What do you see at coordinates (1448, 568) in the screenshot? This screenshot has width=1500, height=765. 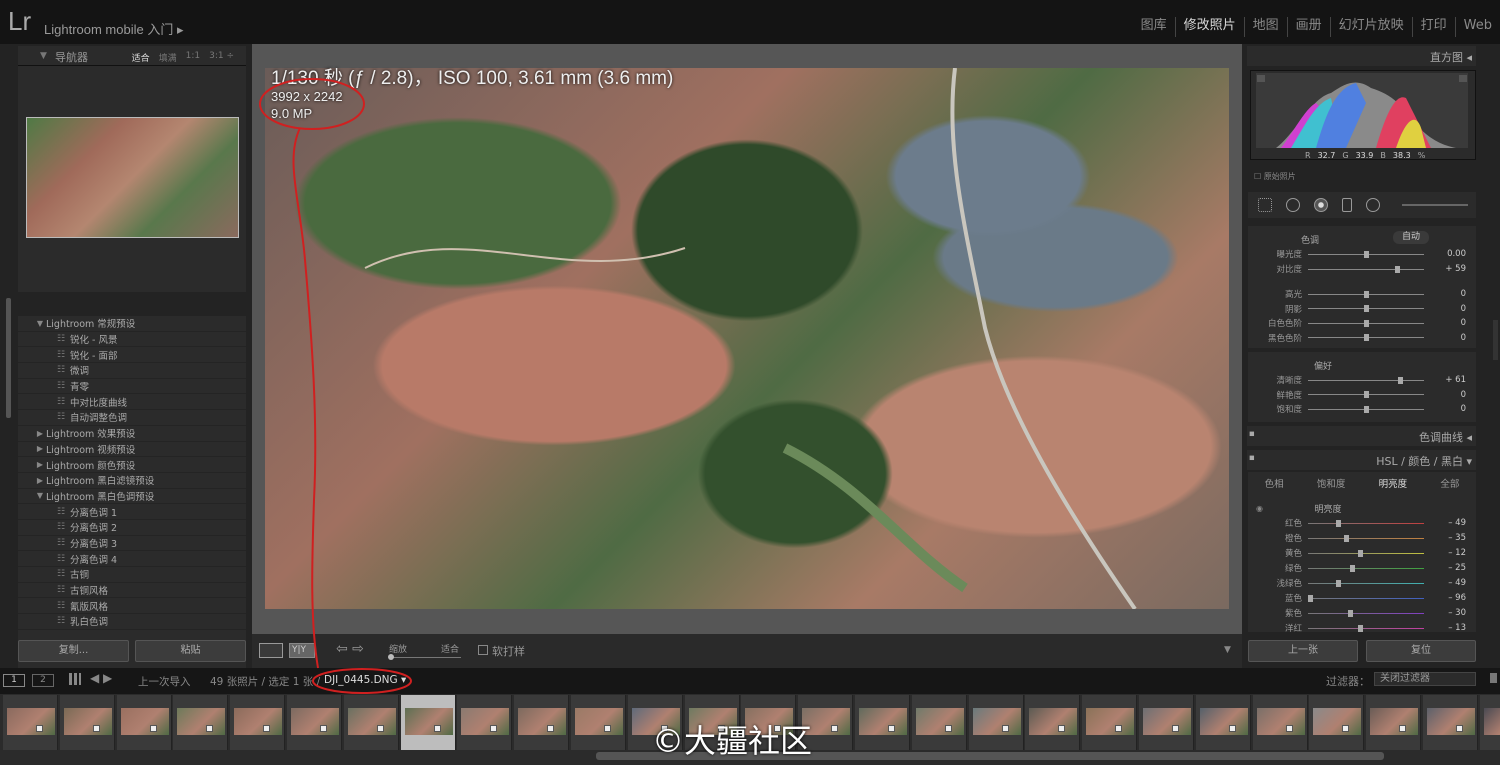 I see `slider-value: – 25` at bounding box center [1448, 568].